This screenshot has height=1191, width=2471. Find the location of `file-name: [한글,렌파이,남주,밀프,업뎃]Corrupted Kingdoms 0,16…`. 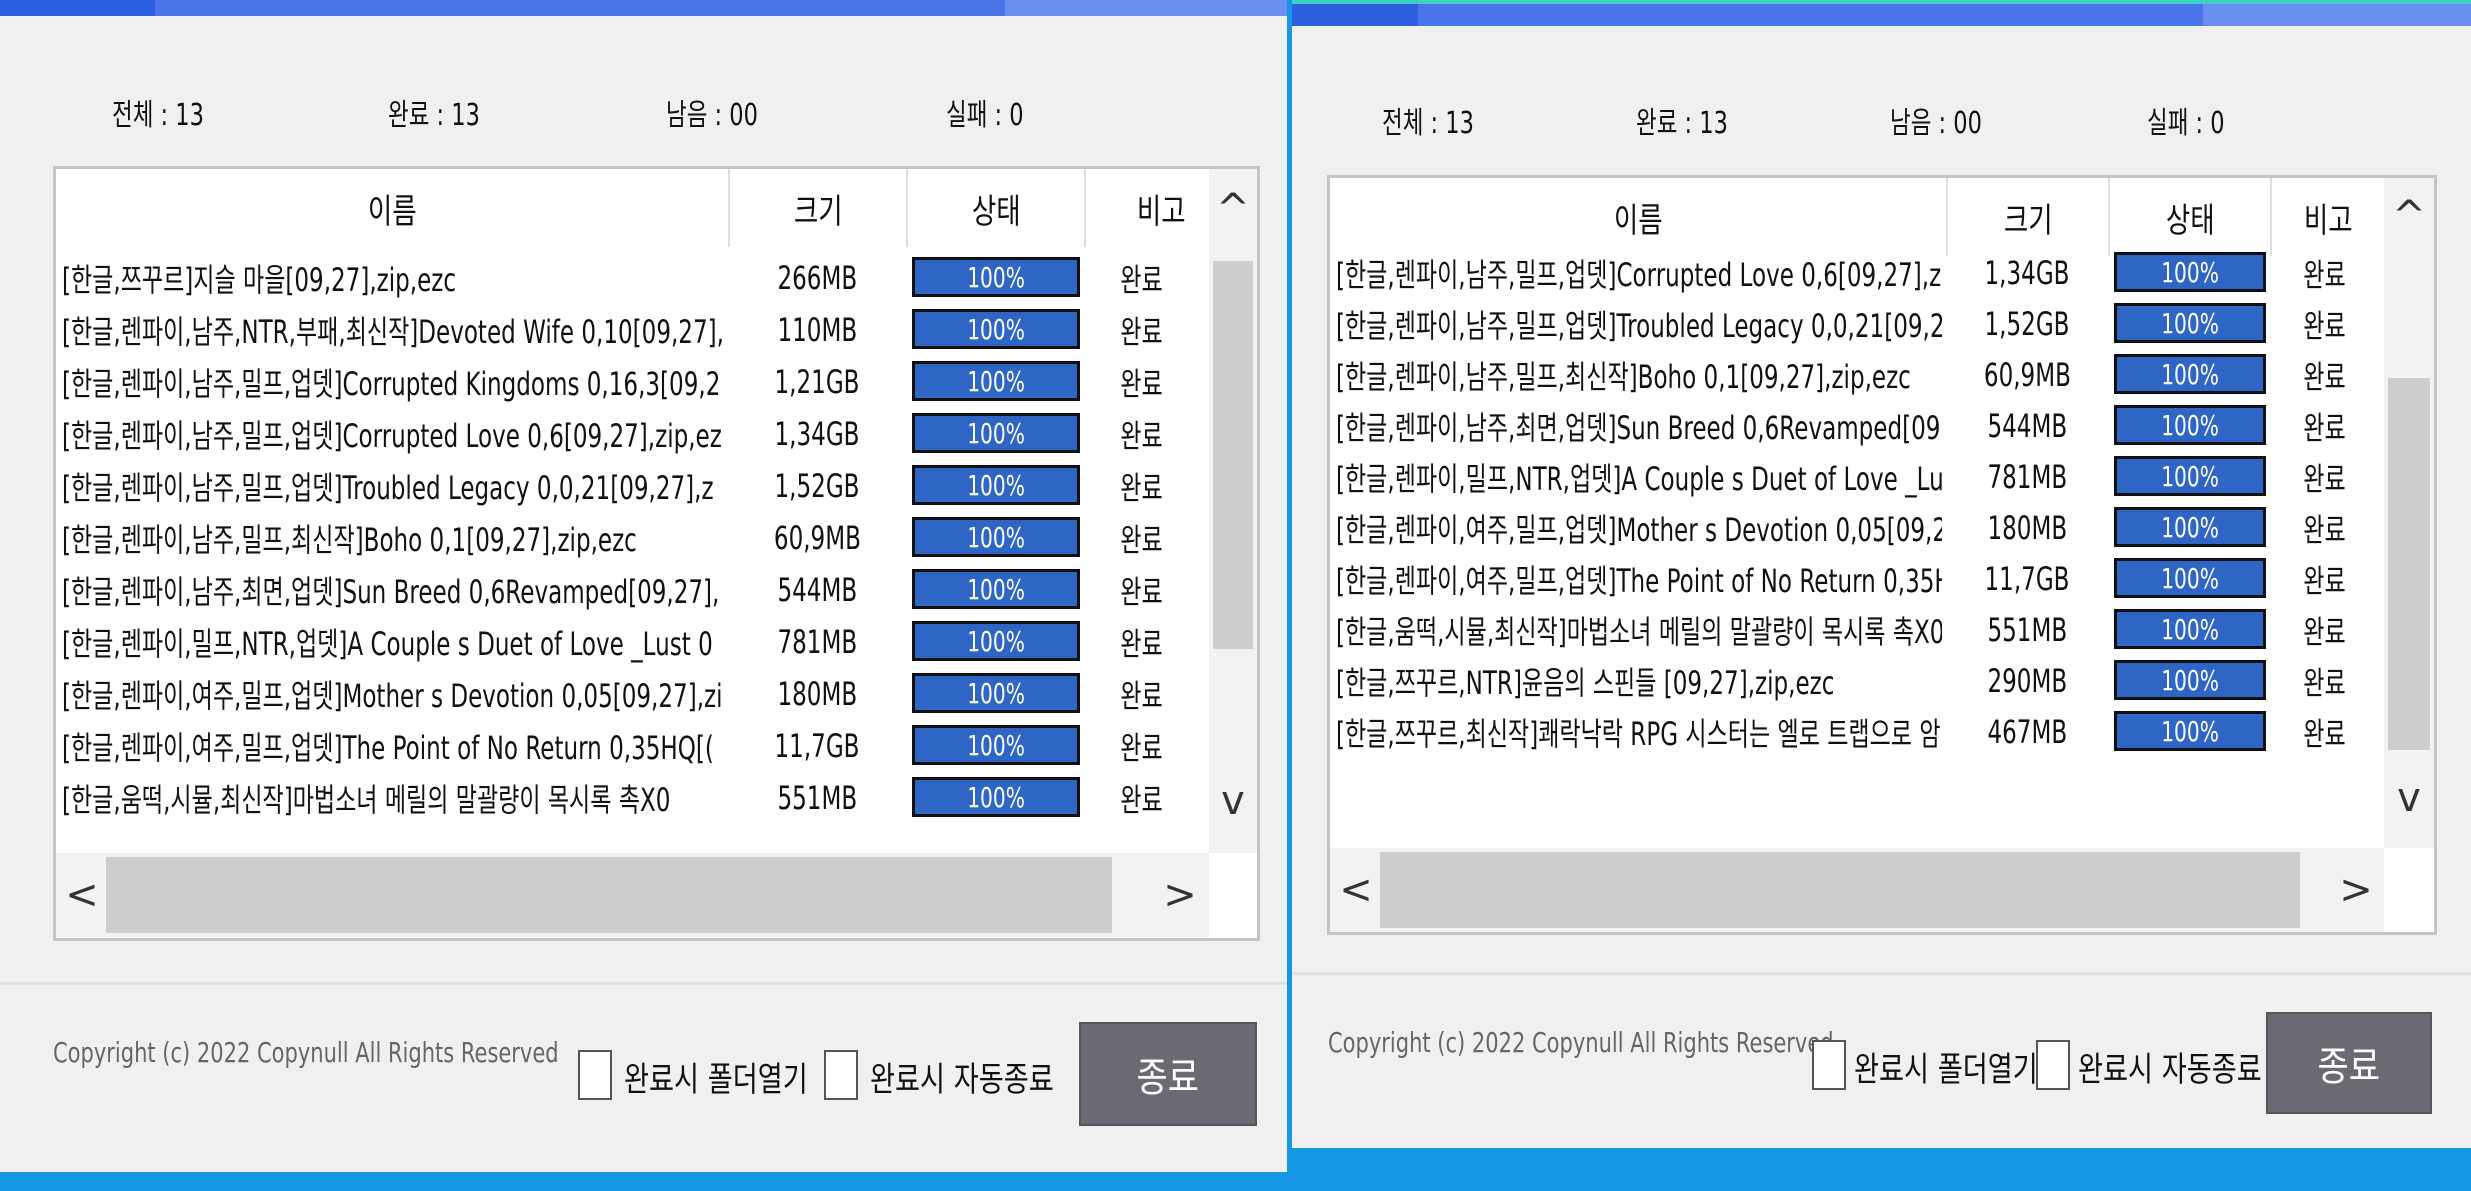

file-name: [한글,렌파이,남주,밀프,업뎃]Corrupted Kingdoms 0,16… is located at coordinates (391, 384).